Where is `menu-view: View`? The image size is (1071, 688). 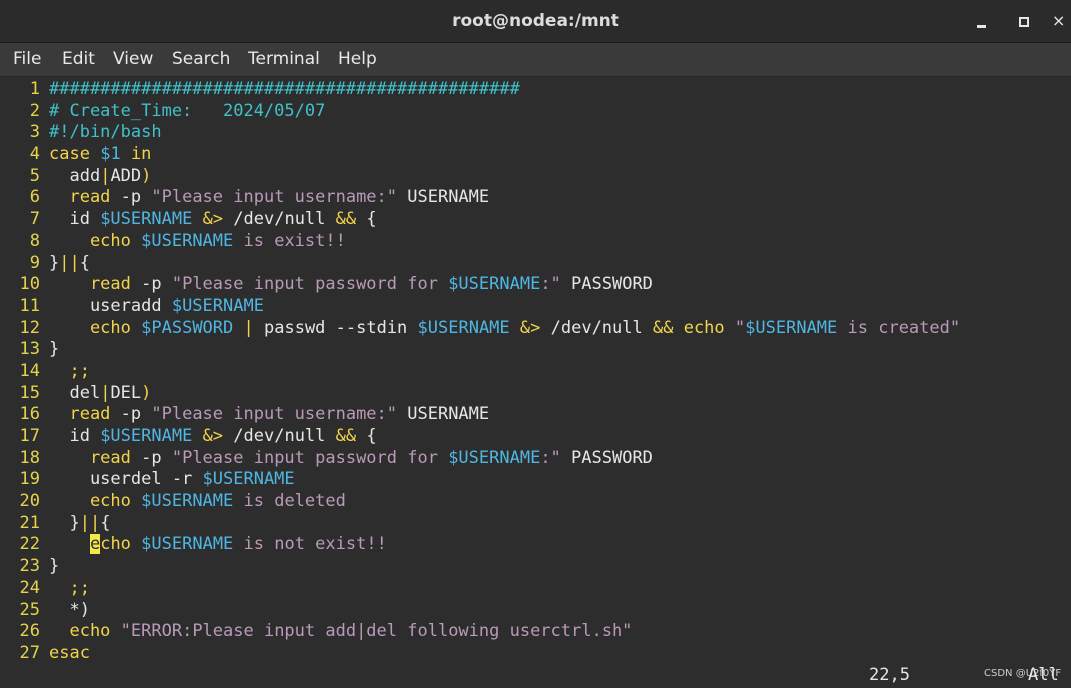
menu-view: View is located at coordinates (133, 59).